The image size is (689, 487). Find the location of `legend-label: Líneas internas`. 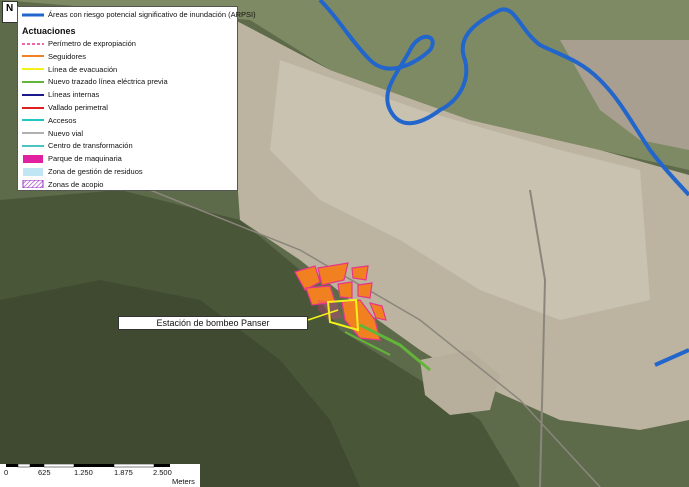

legend-label: Líneas internas is located at coordinates (74, 95).